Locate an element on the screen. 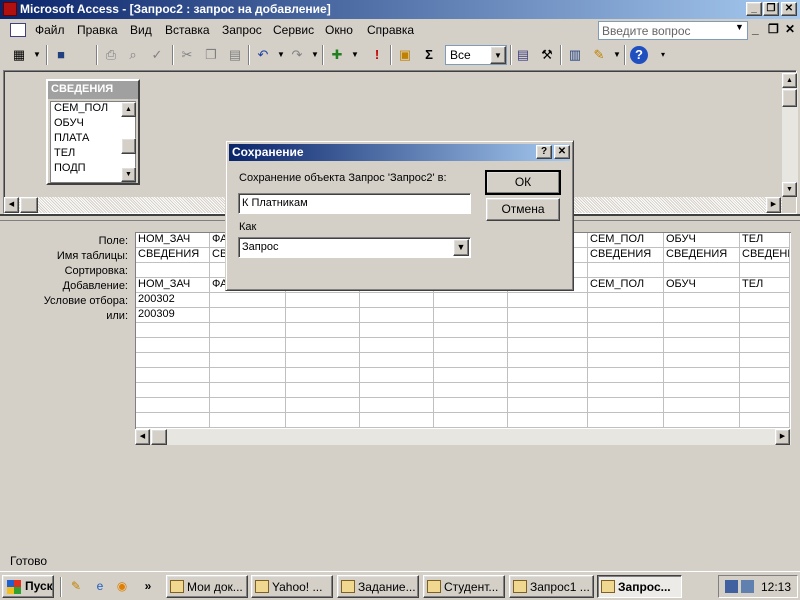 This screenshot has height=600, width=800. new-object-icon: ✎ is located at coordinates (599, 55).